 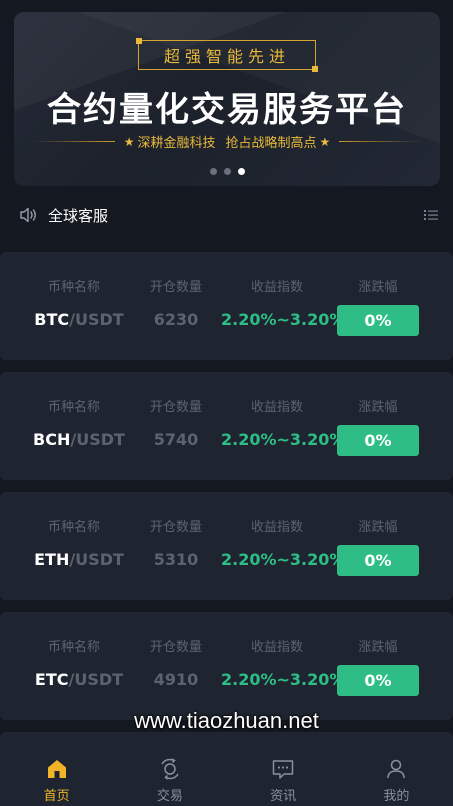 I want to click on pair-symbol: ETC/USDT, so click(x=79, y=679).